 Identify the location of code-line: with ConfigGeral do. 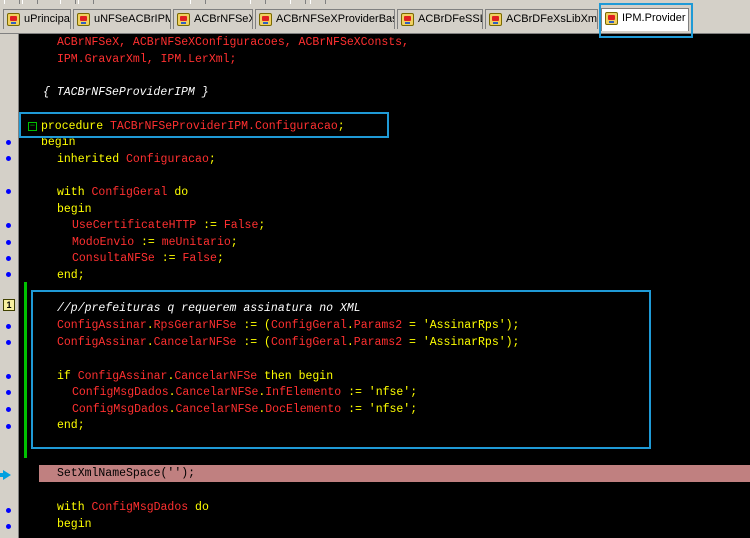
(123, 192).